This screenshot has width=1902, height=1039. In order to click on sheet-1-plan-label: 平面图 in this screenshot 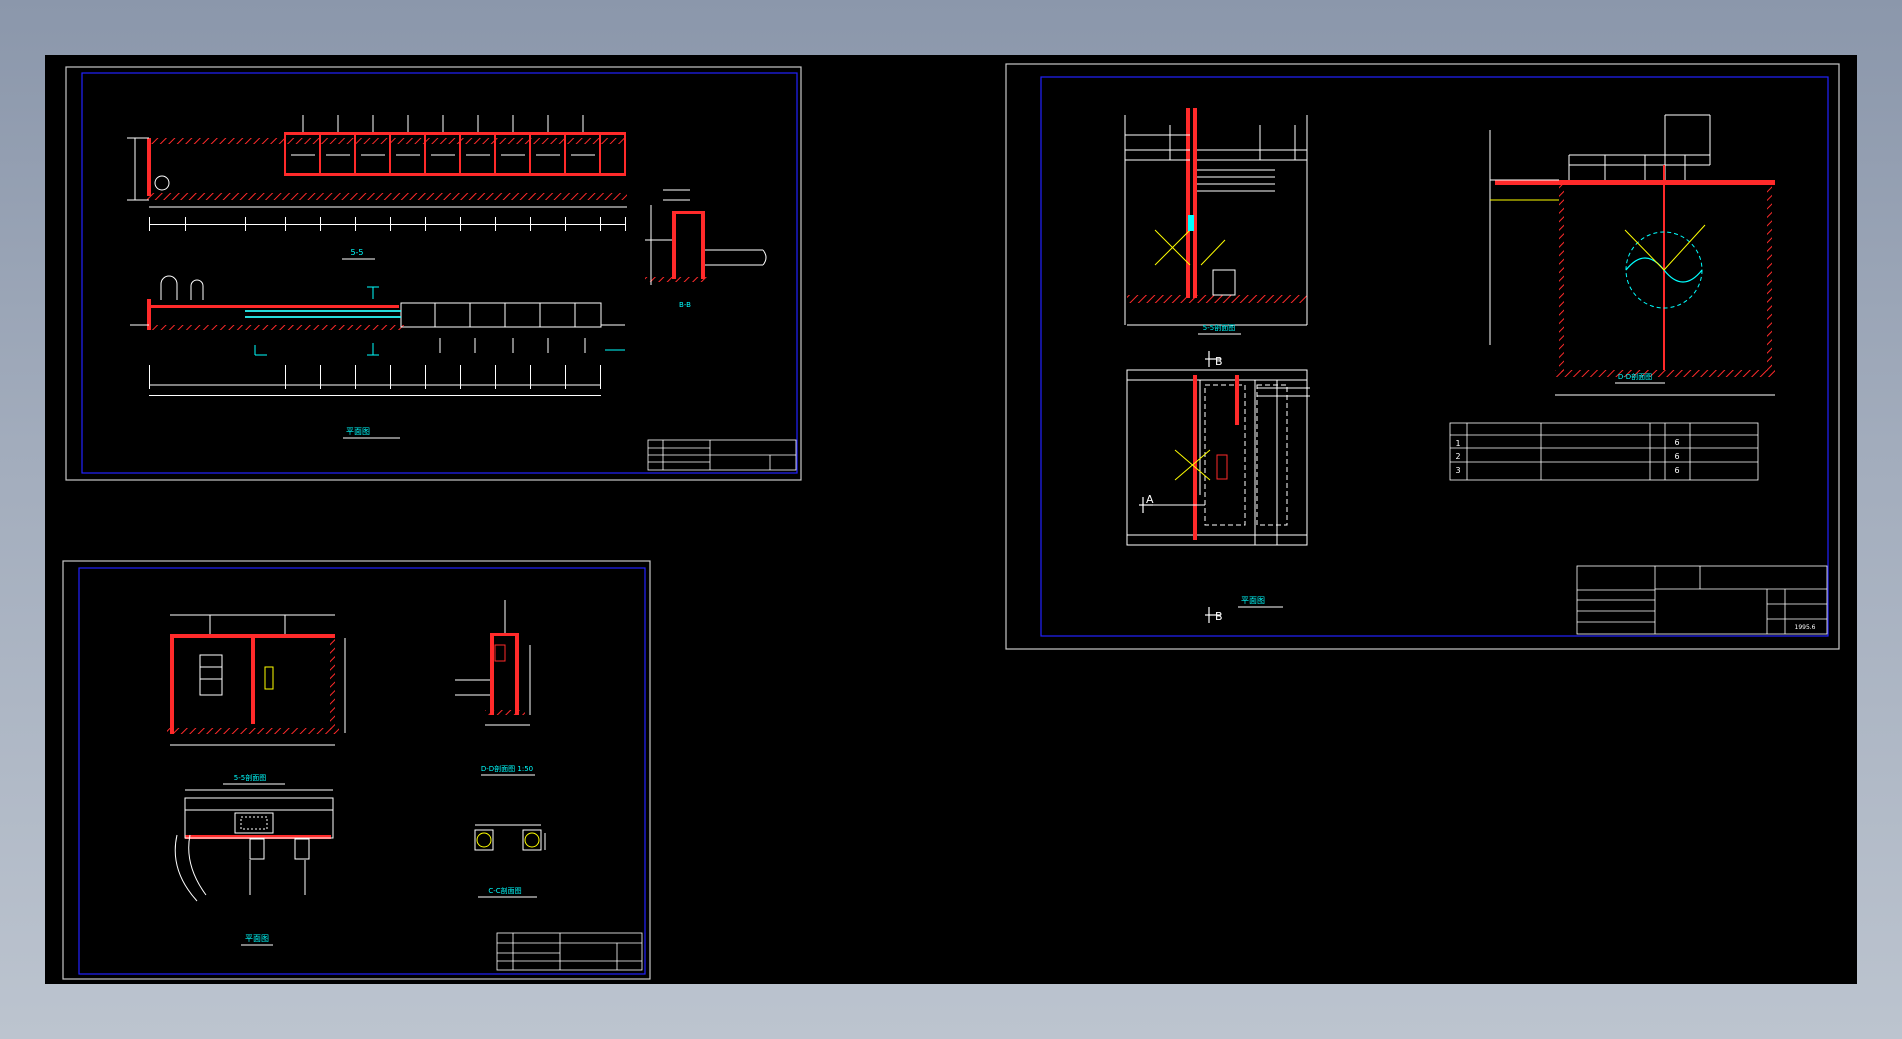, I will do `click(358, 431)`.